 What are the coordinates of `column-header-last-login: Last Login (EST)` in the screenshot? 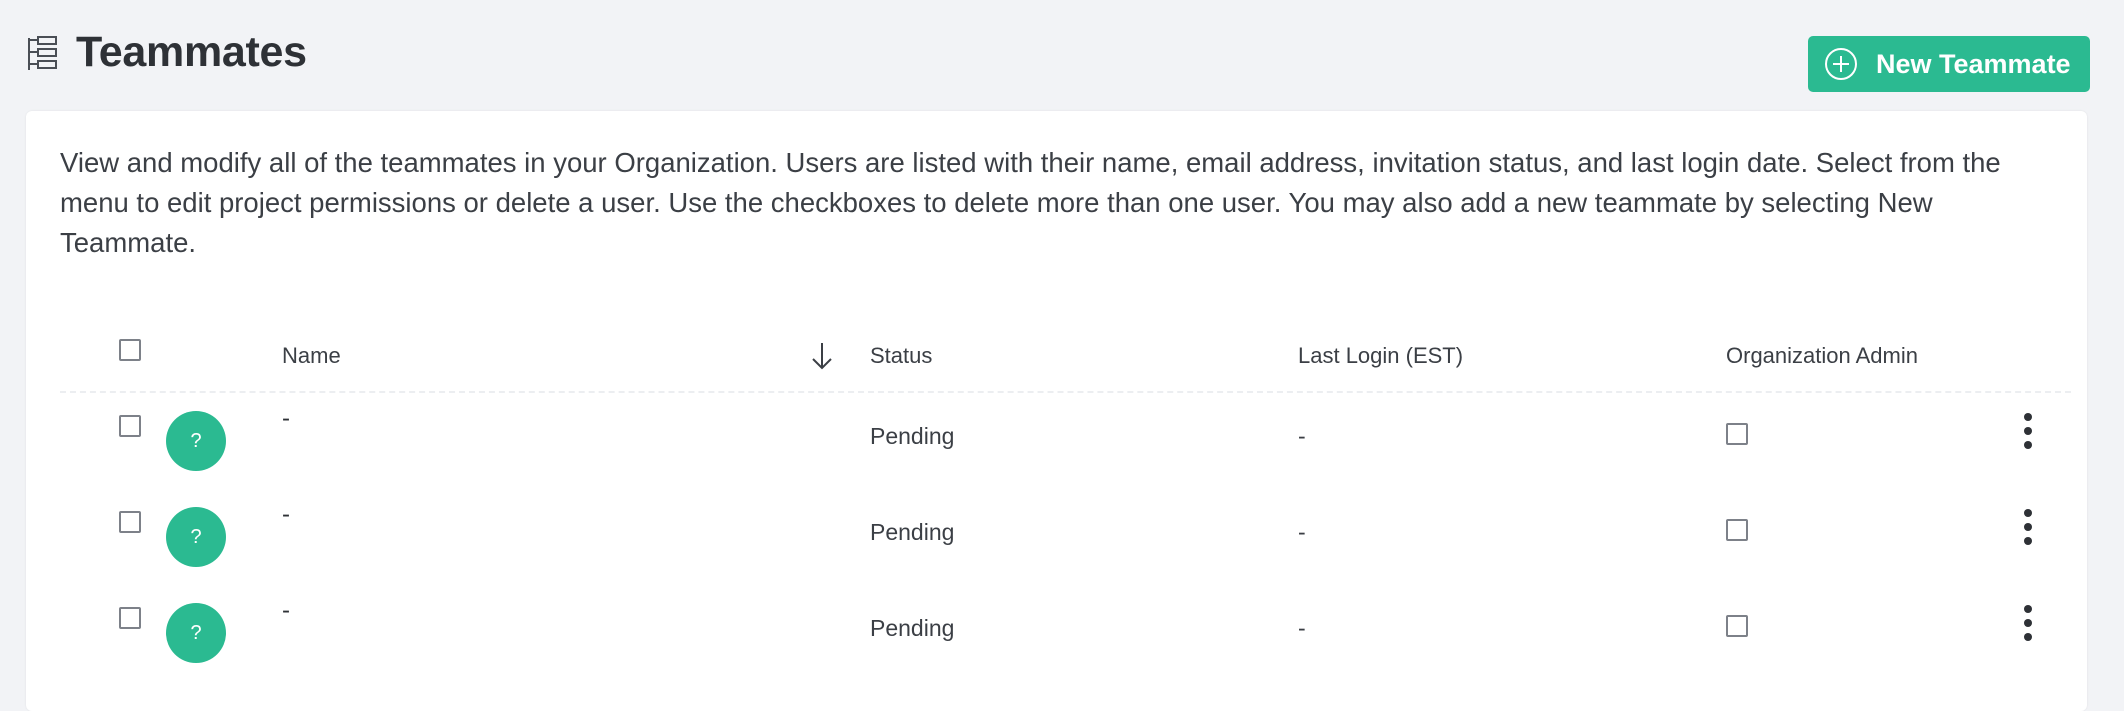 It's located at (1380, 356).